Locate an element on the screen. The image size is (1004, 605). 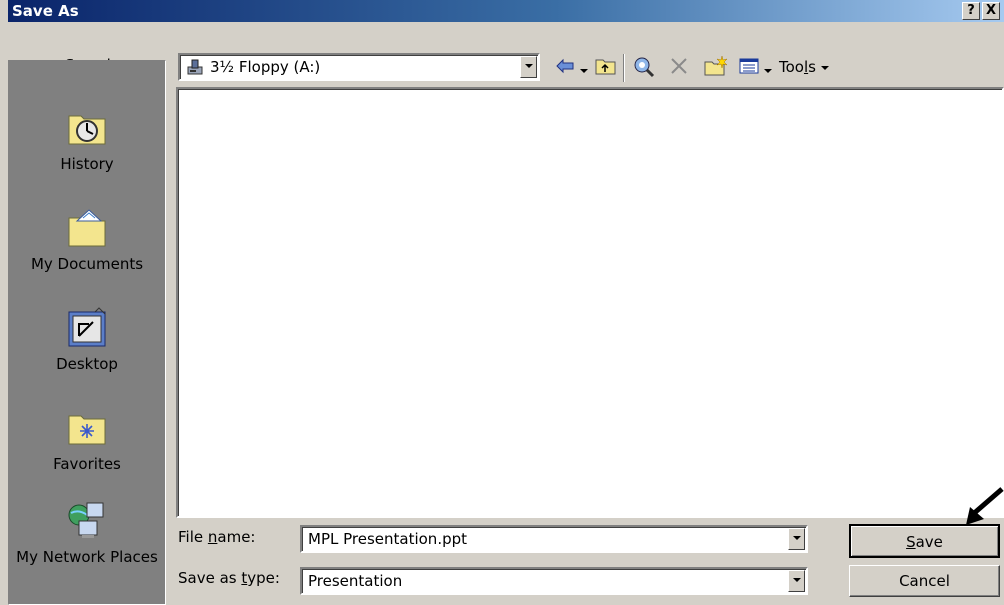
back-arrow-icon is located at coordinates (565, 66).